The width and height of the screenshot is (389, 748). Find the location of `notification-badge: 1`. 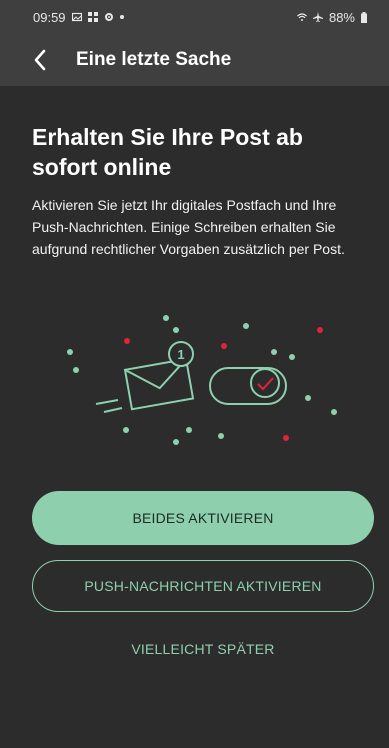

notification-badge: 1 is located at coordinates (181, 354).